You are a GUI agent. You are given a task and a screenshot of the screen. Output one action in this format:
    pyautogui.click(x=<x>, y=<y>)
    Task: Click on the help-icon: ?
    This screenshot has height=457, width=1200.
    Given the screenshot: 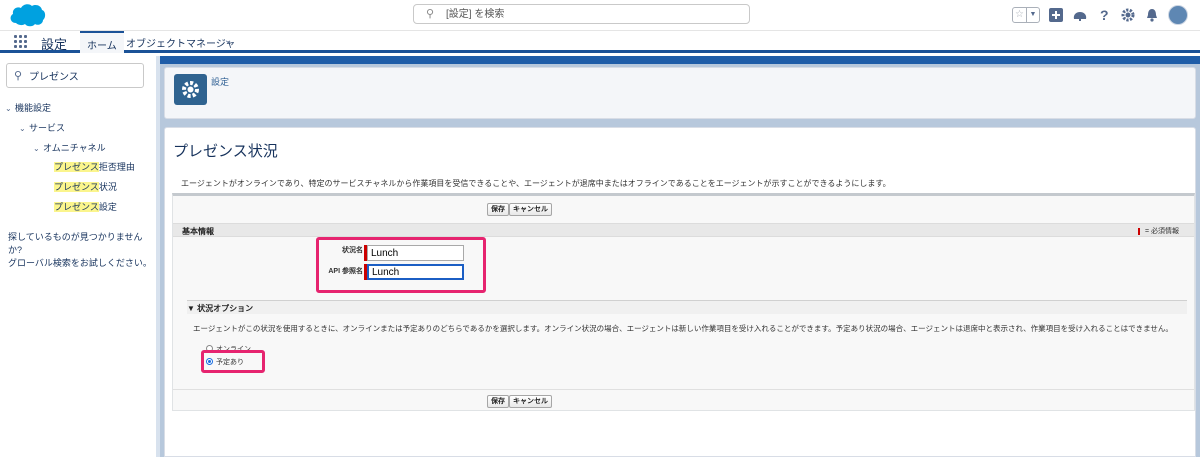 What is the action you would take?
    pyautogui.click(x=1104, y=15)
    